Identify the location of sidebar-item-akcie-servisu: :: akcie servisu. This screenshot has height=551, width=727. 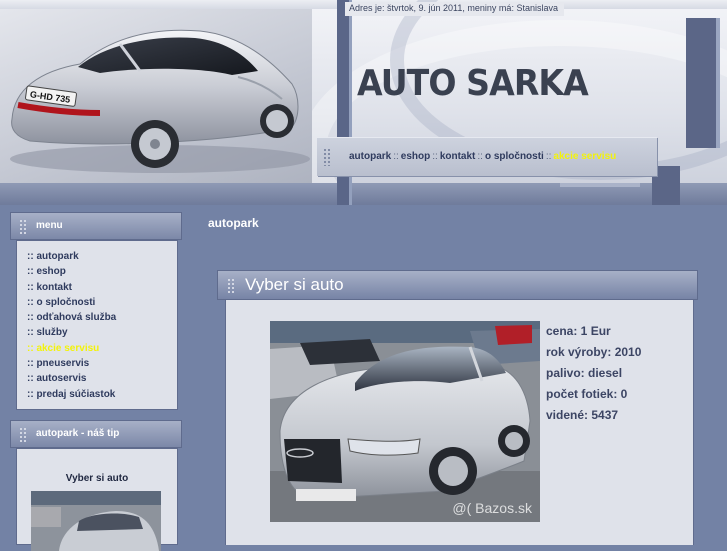
(71, 348).